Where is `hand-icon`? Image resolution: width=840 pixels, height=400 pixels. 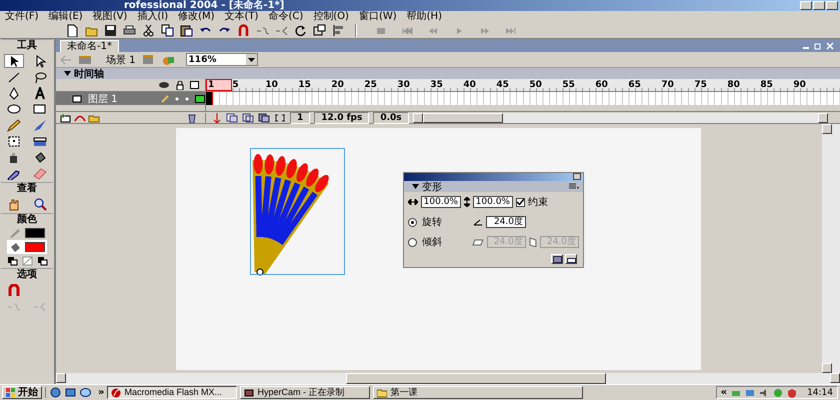
hand-icon is located at coordinates (14, 204).